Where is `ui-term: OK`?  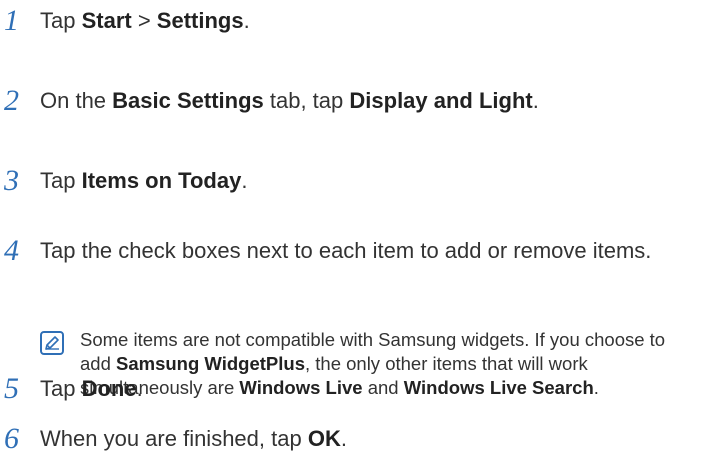
ui-term: OK is located at coordinates (324, 438).